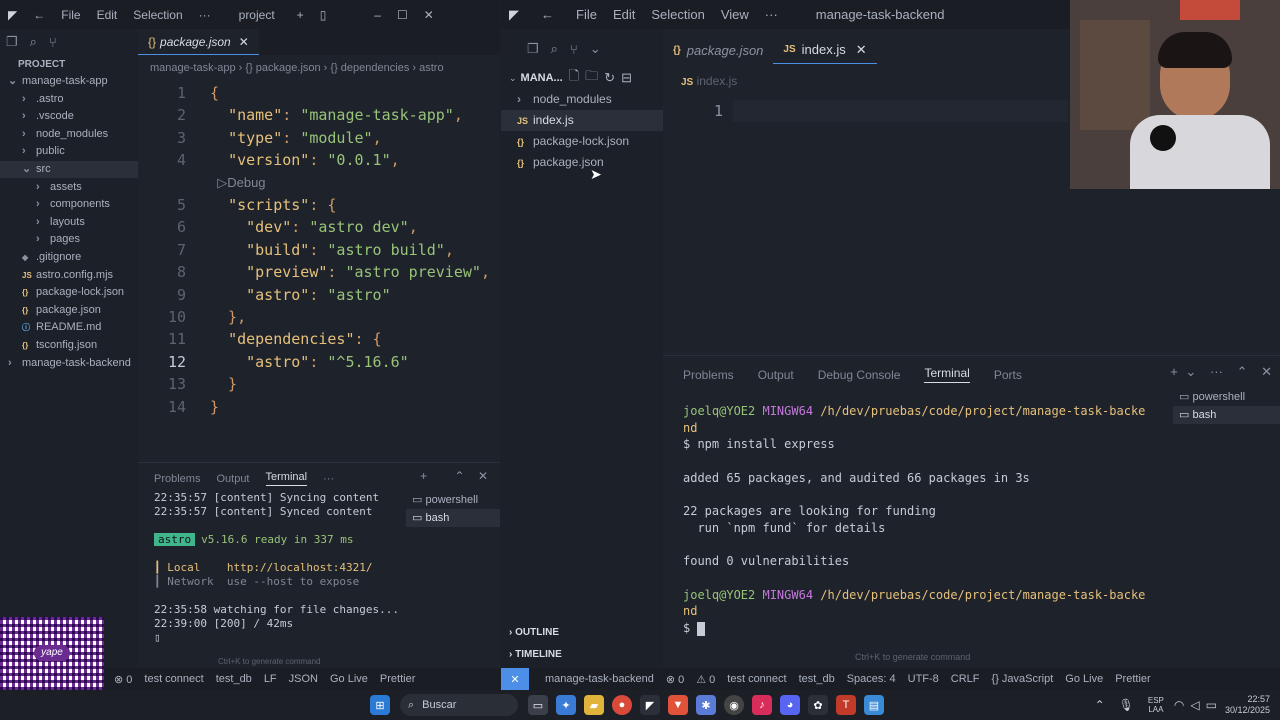 The image size is (1280, 720). What do you see at coordinates (586, 14) in the screenshot?
I see `menu-file: File` at bounding box center [586, 14].